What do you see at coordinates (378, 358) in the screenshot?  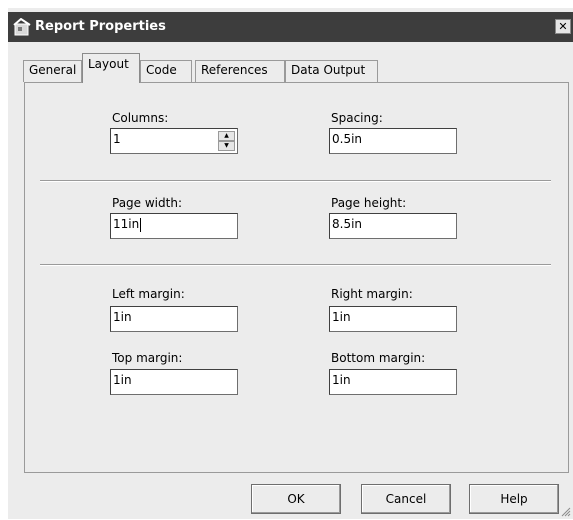 I see `bottom-margin-label: Bottom margin:` at bounding box center [378, 358].